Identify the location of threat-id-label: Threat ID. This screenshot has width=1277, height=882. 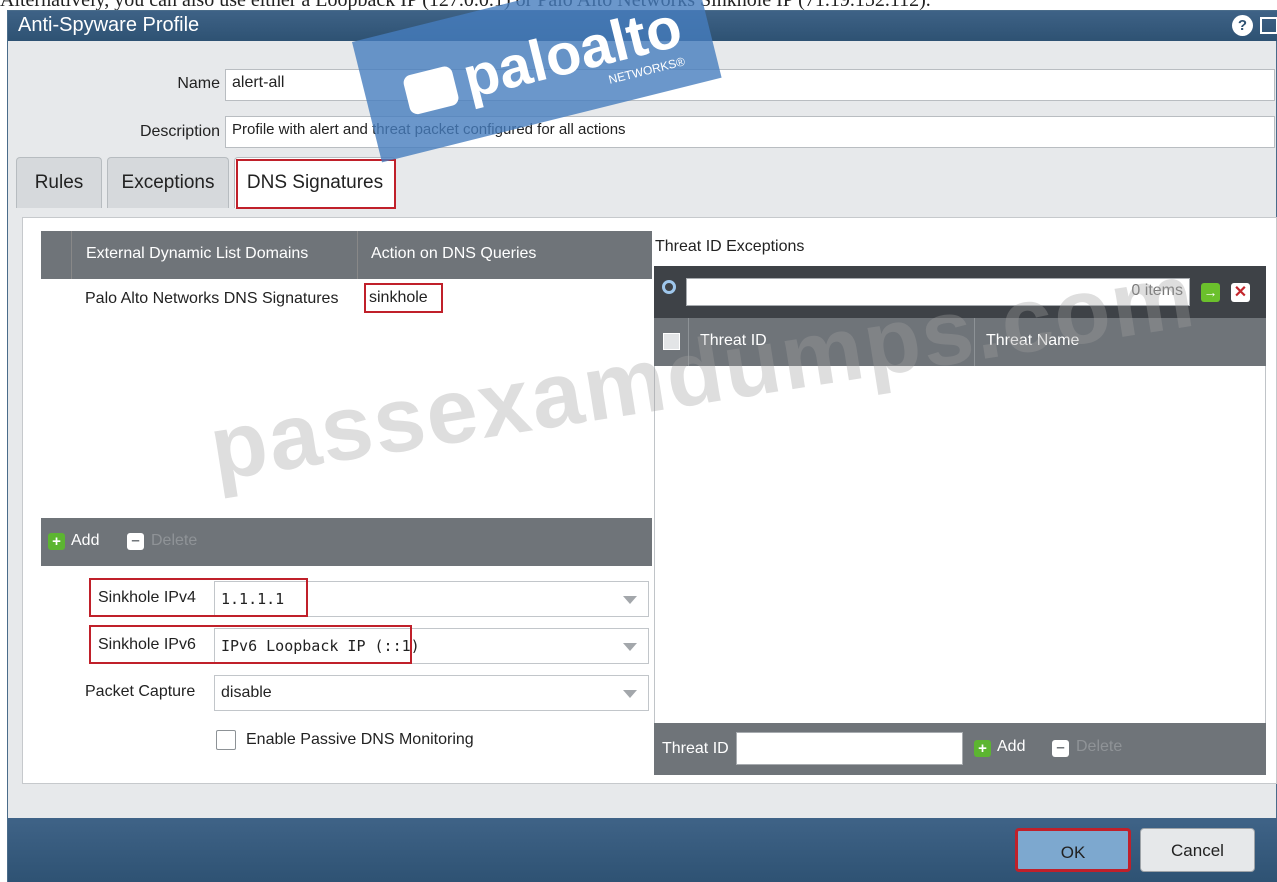
(695, 748).